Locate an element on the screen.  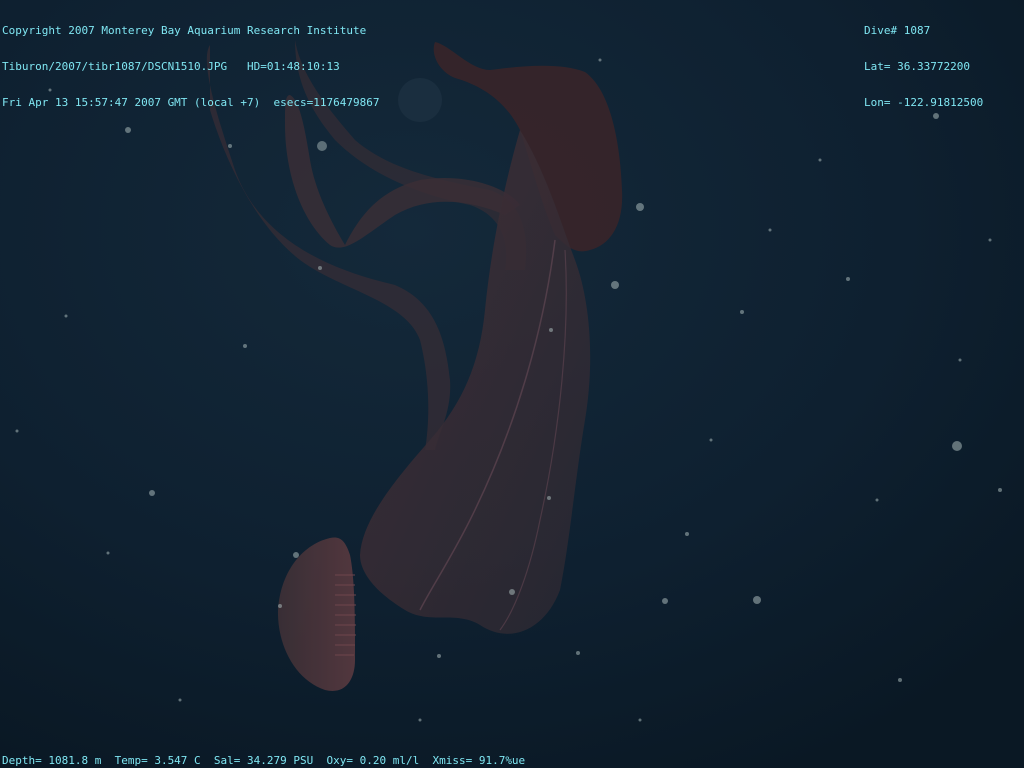
longitude: Lon= -122.91812500 is located at coordinates (924, 102).